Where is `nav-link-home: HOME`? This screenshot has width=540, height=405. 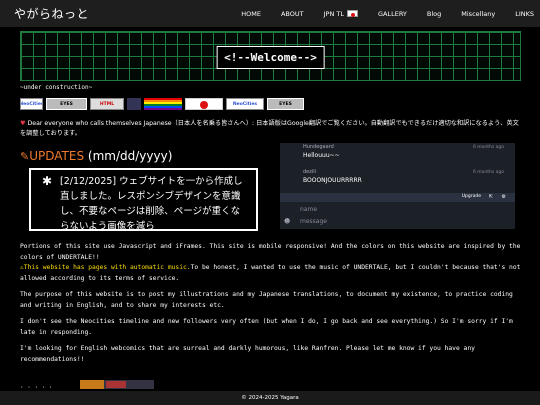 nav-link-home: HOME is located at coordinates (251, 14).